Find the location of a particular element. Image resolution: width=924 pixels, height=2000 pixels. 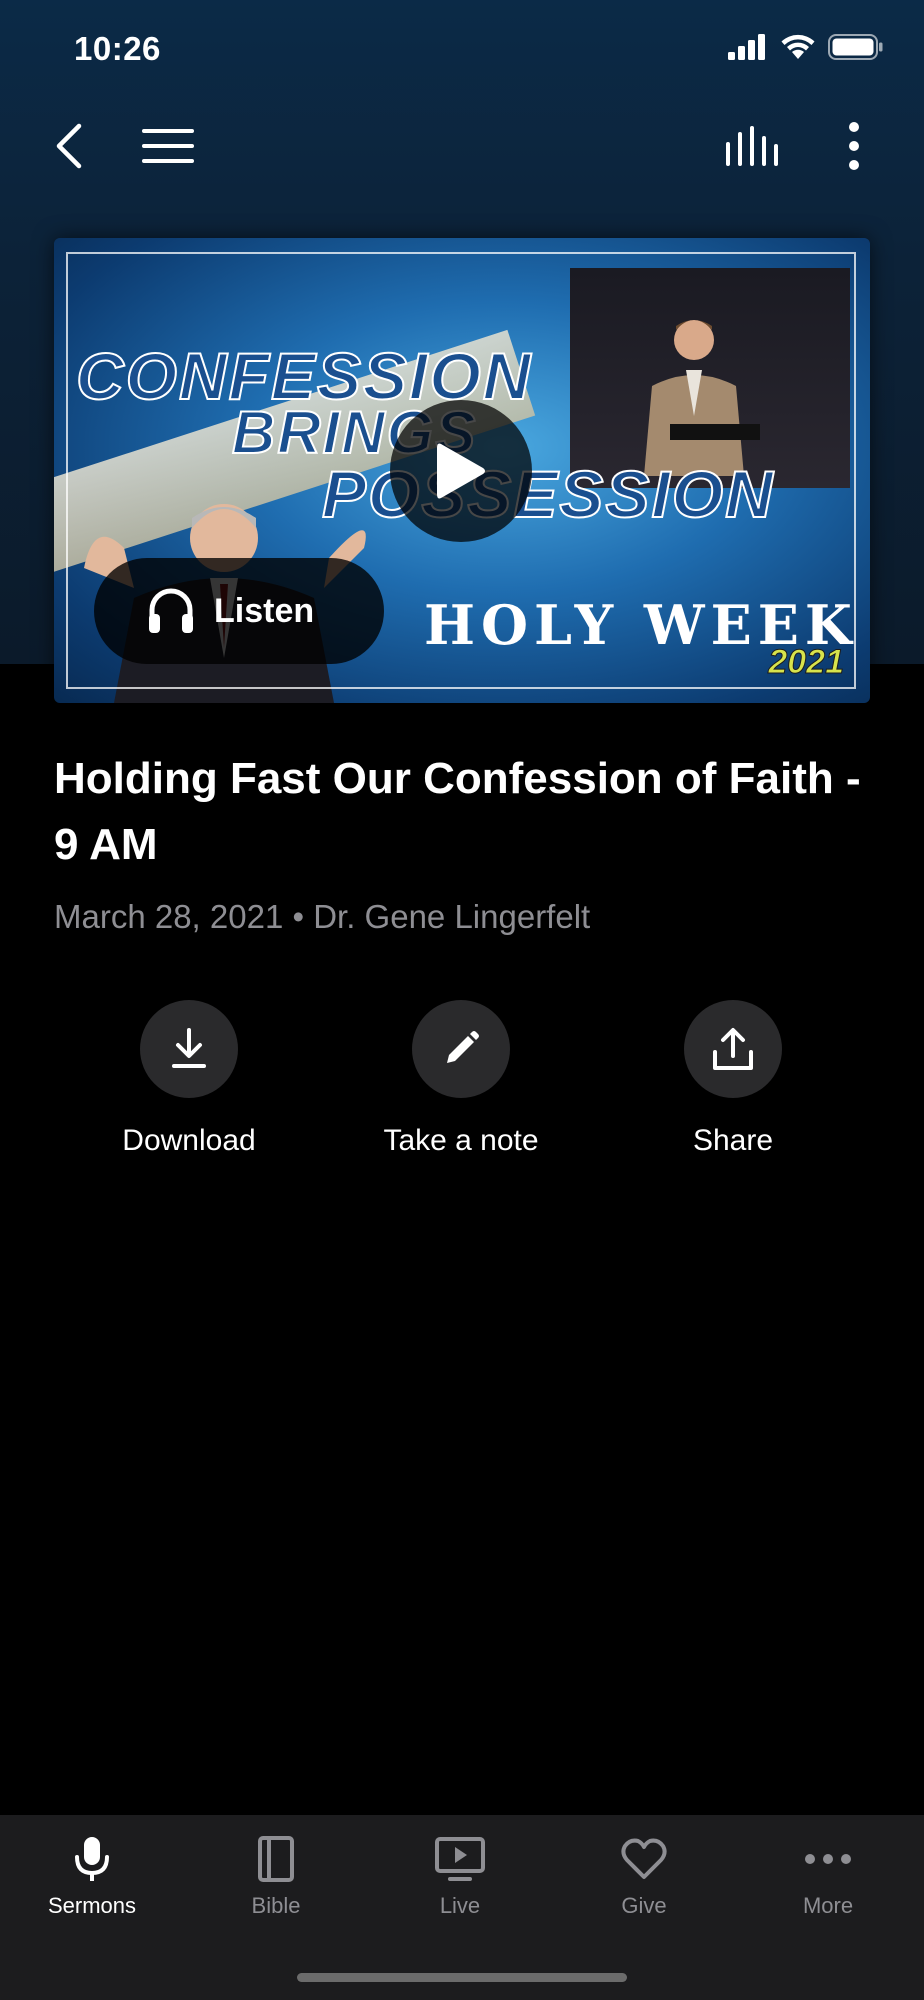

download-button is located at coordinates (189, 1049).